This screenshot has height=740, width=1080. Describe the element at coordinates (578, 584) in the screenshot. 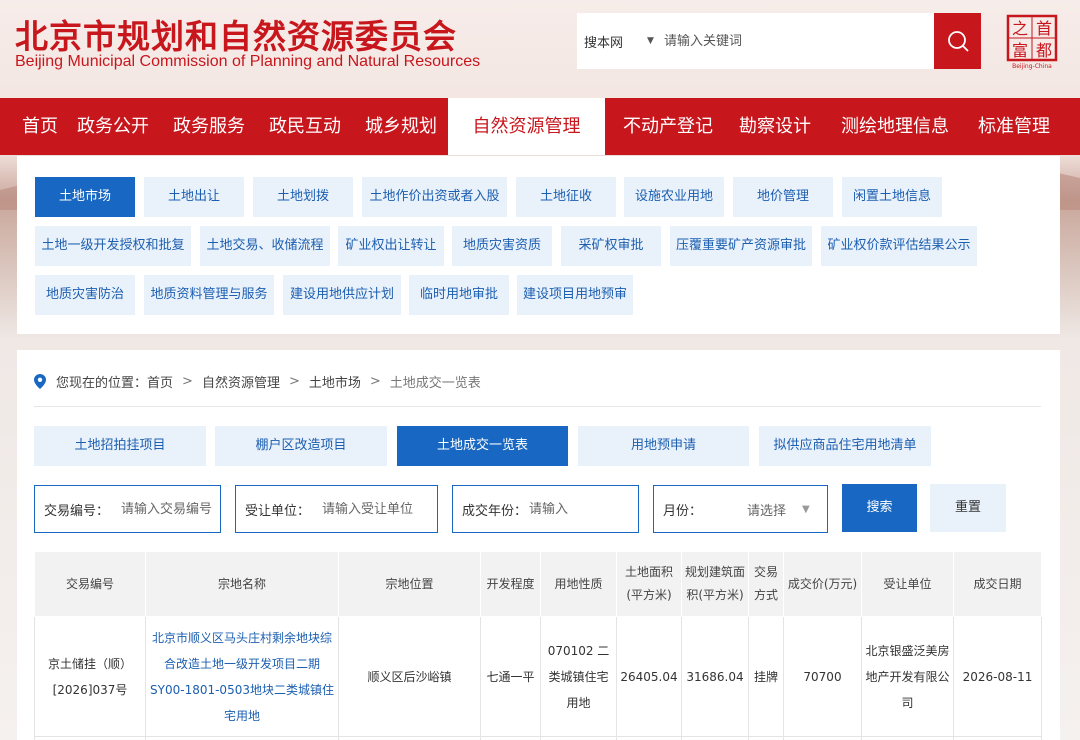

I see `col-header-land-use: 用地性质` at that location.